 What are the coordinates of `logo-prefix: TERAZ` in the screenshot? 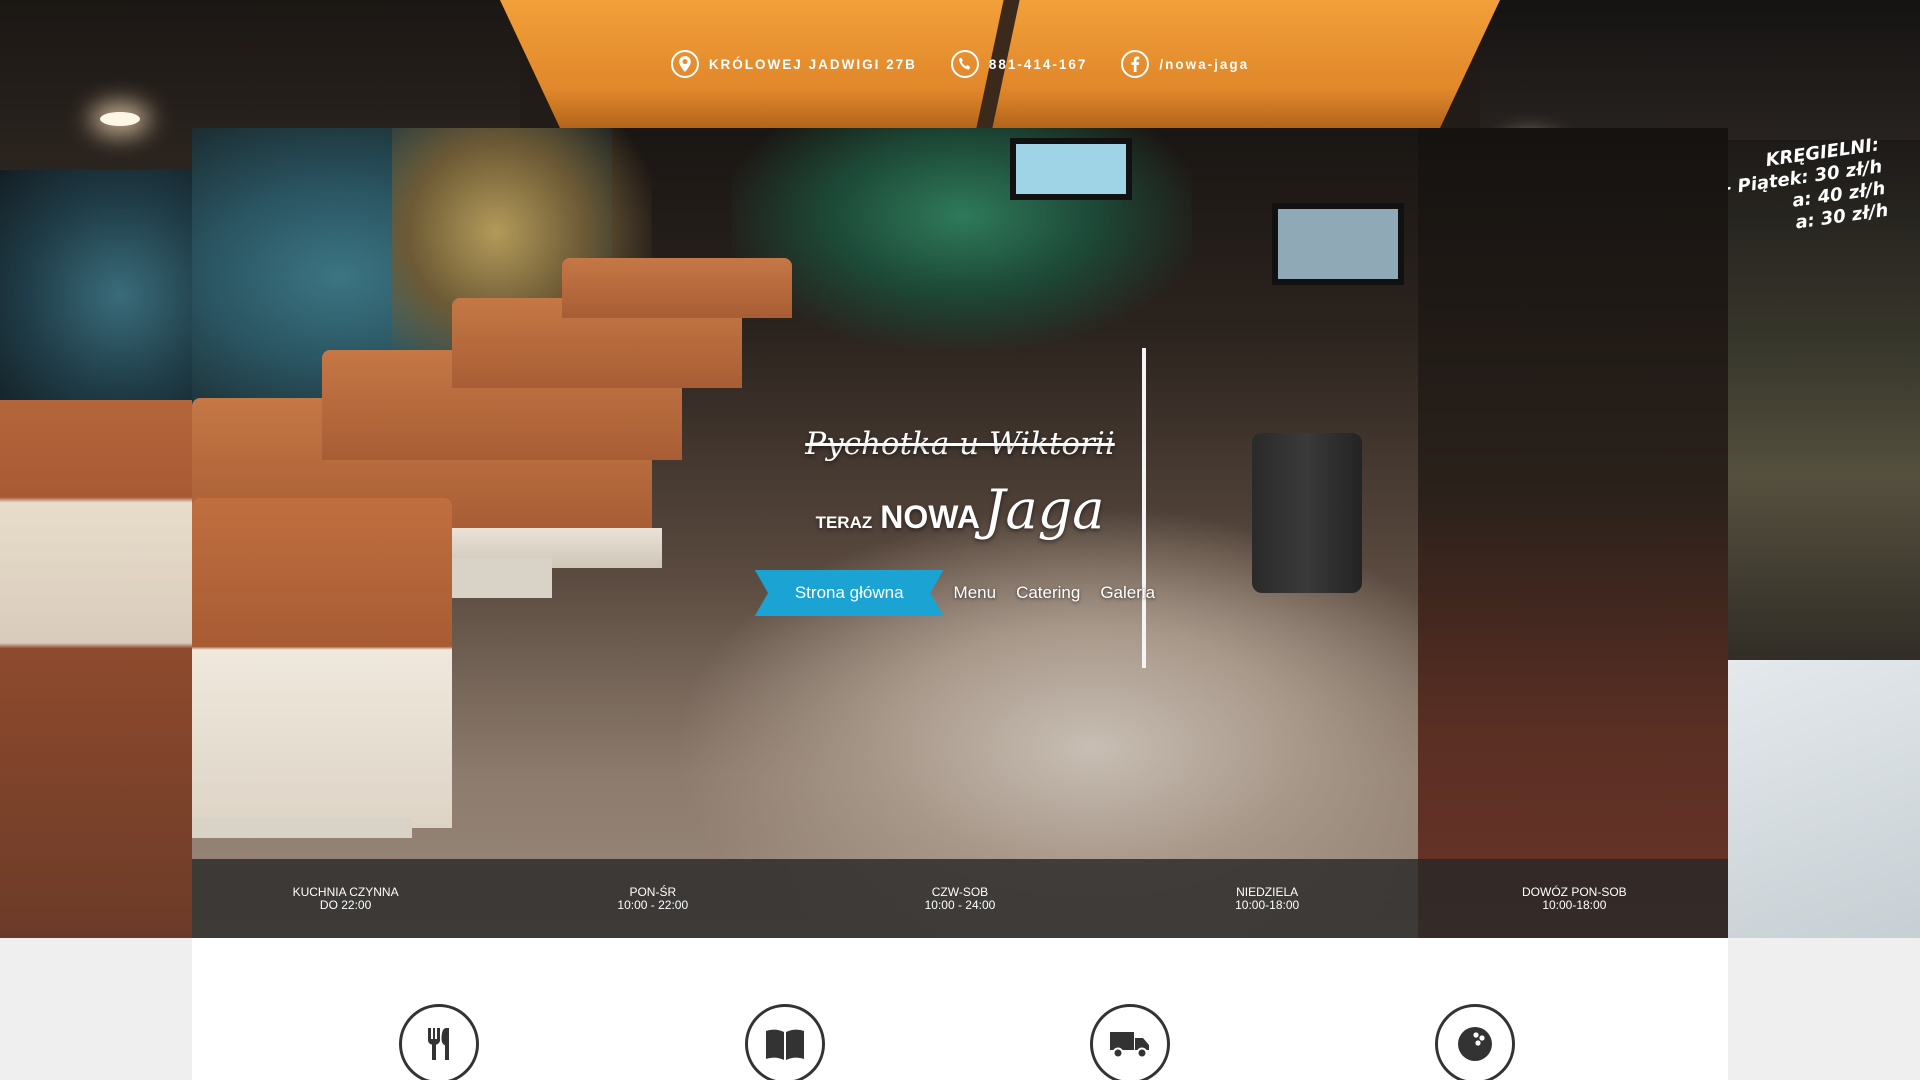 It's located at (844, 522).